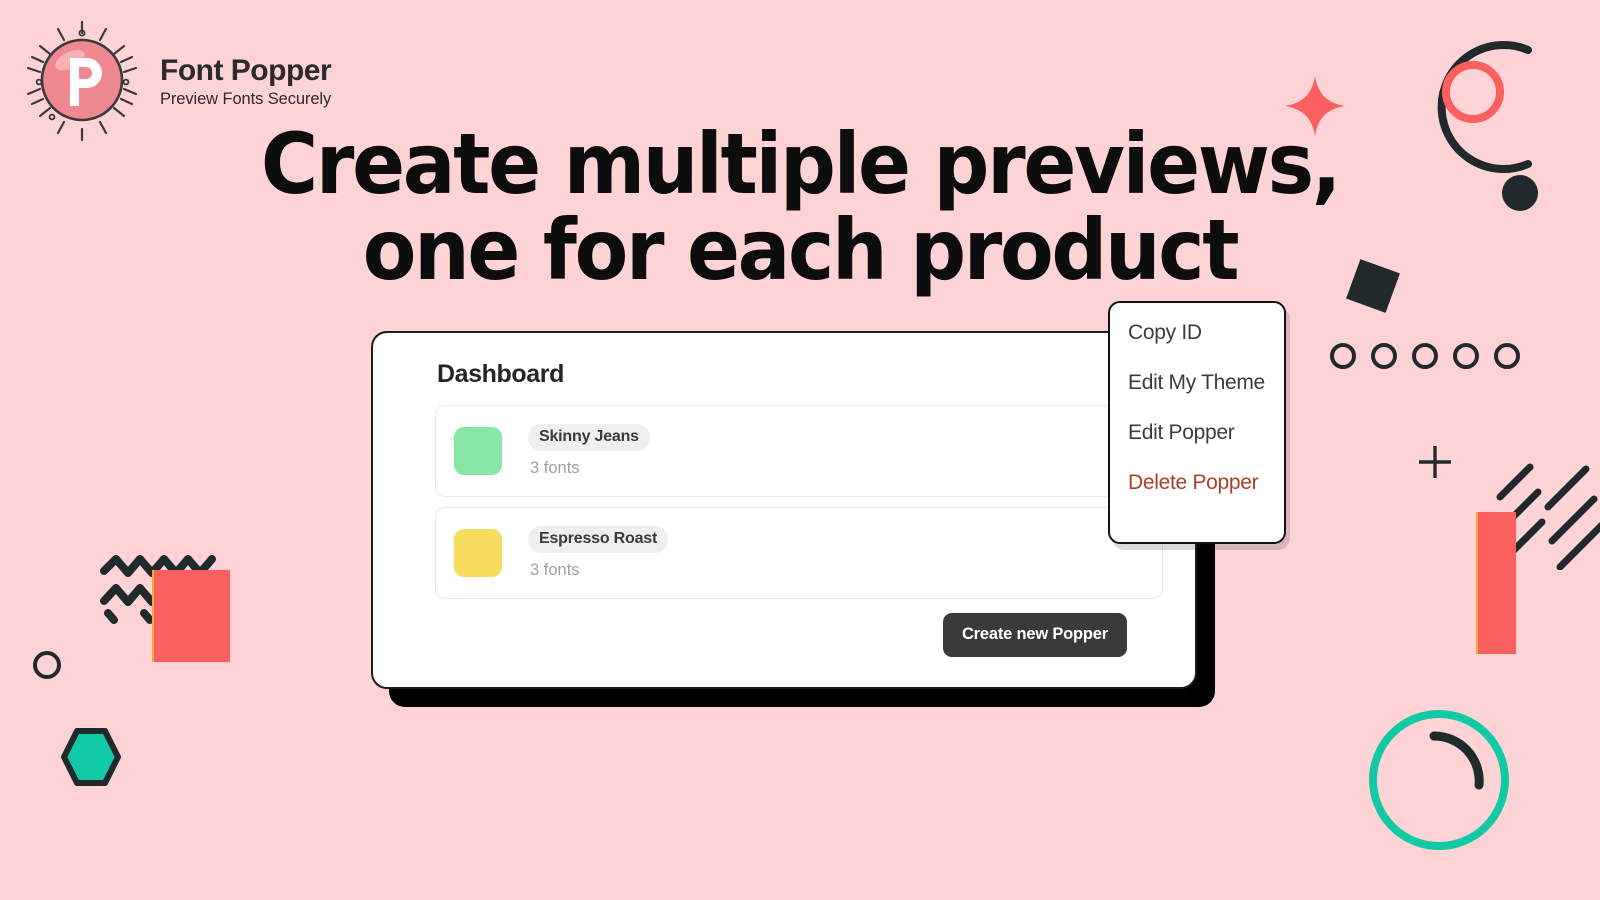 The height and width of the screenshot is (900, 1600). I want to click on zigzag-lines-icon, so click(158, 589).